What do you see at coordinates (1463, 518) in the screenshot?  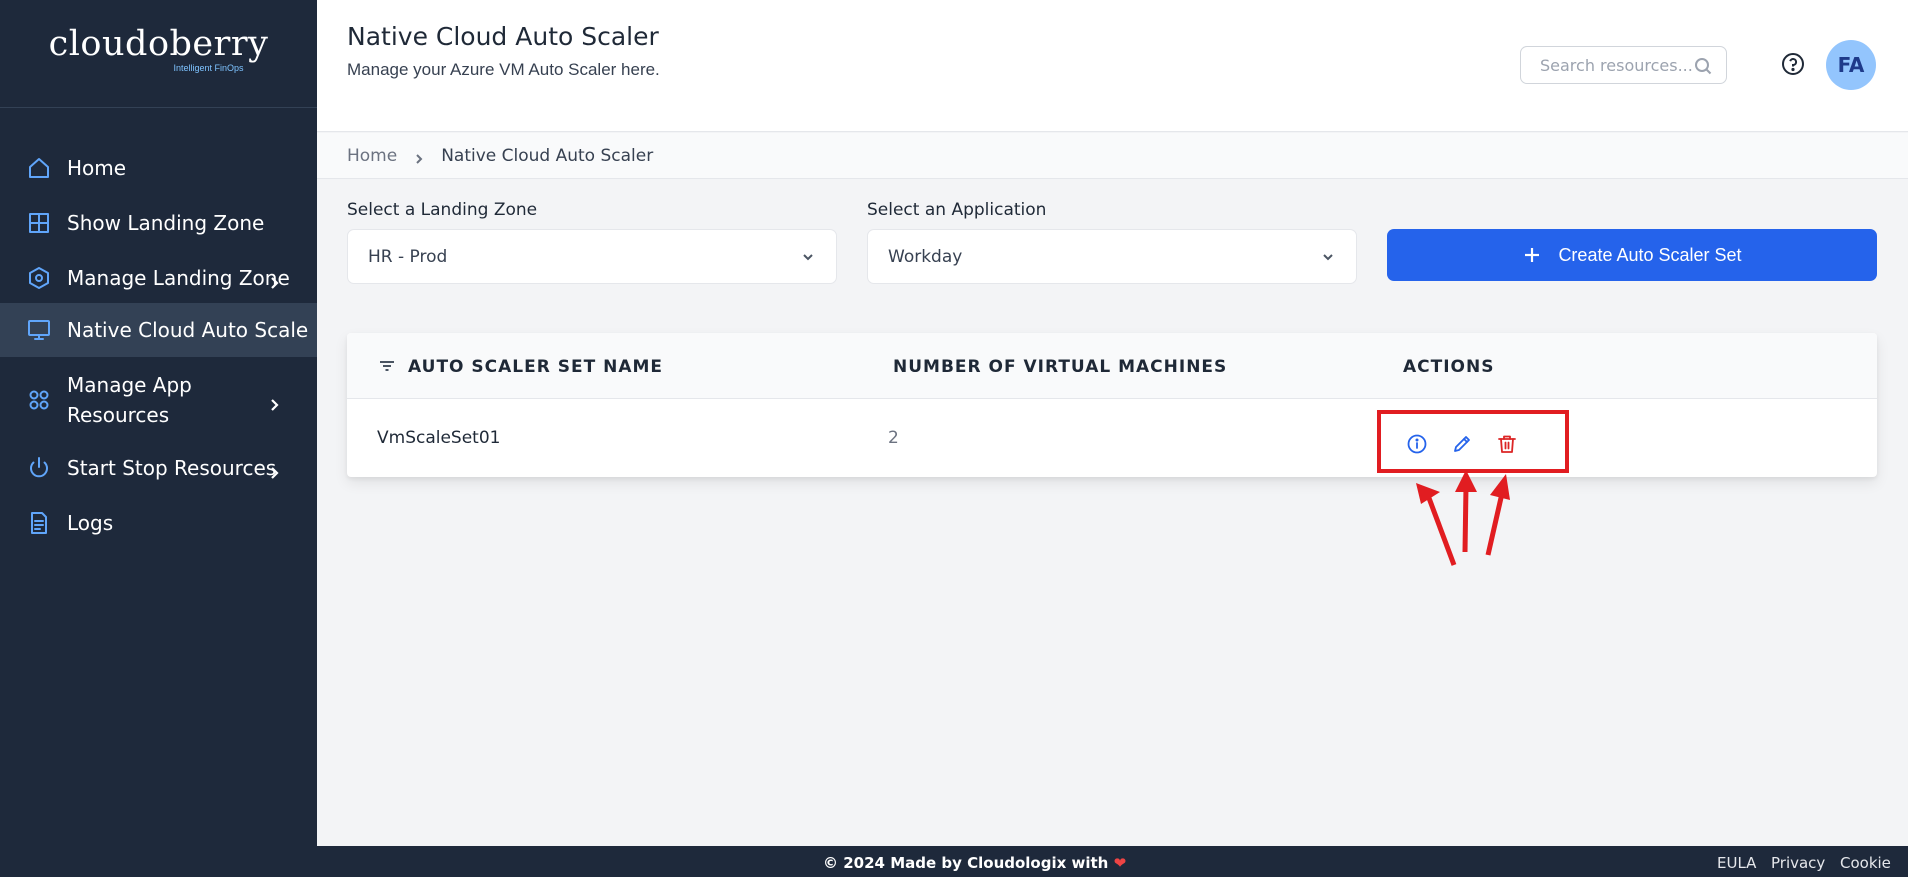 I see `annotation-arrows` at bounding box center [1463, 518].